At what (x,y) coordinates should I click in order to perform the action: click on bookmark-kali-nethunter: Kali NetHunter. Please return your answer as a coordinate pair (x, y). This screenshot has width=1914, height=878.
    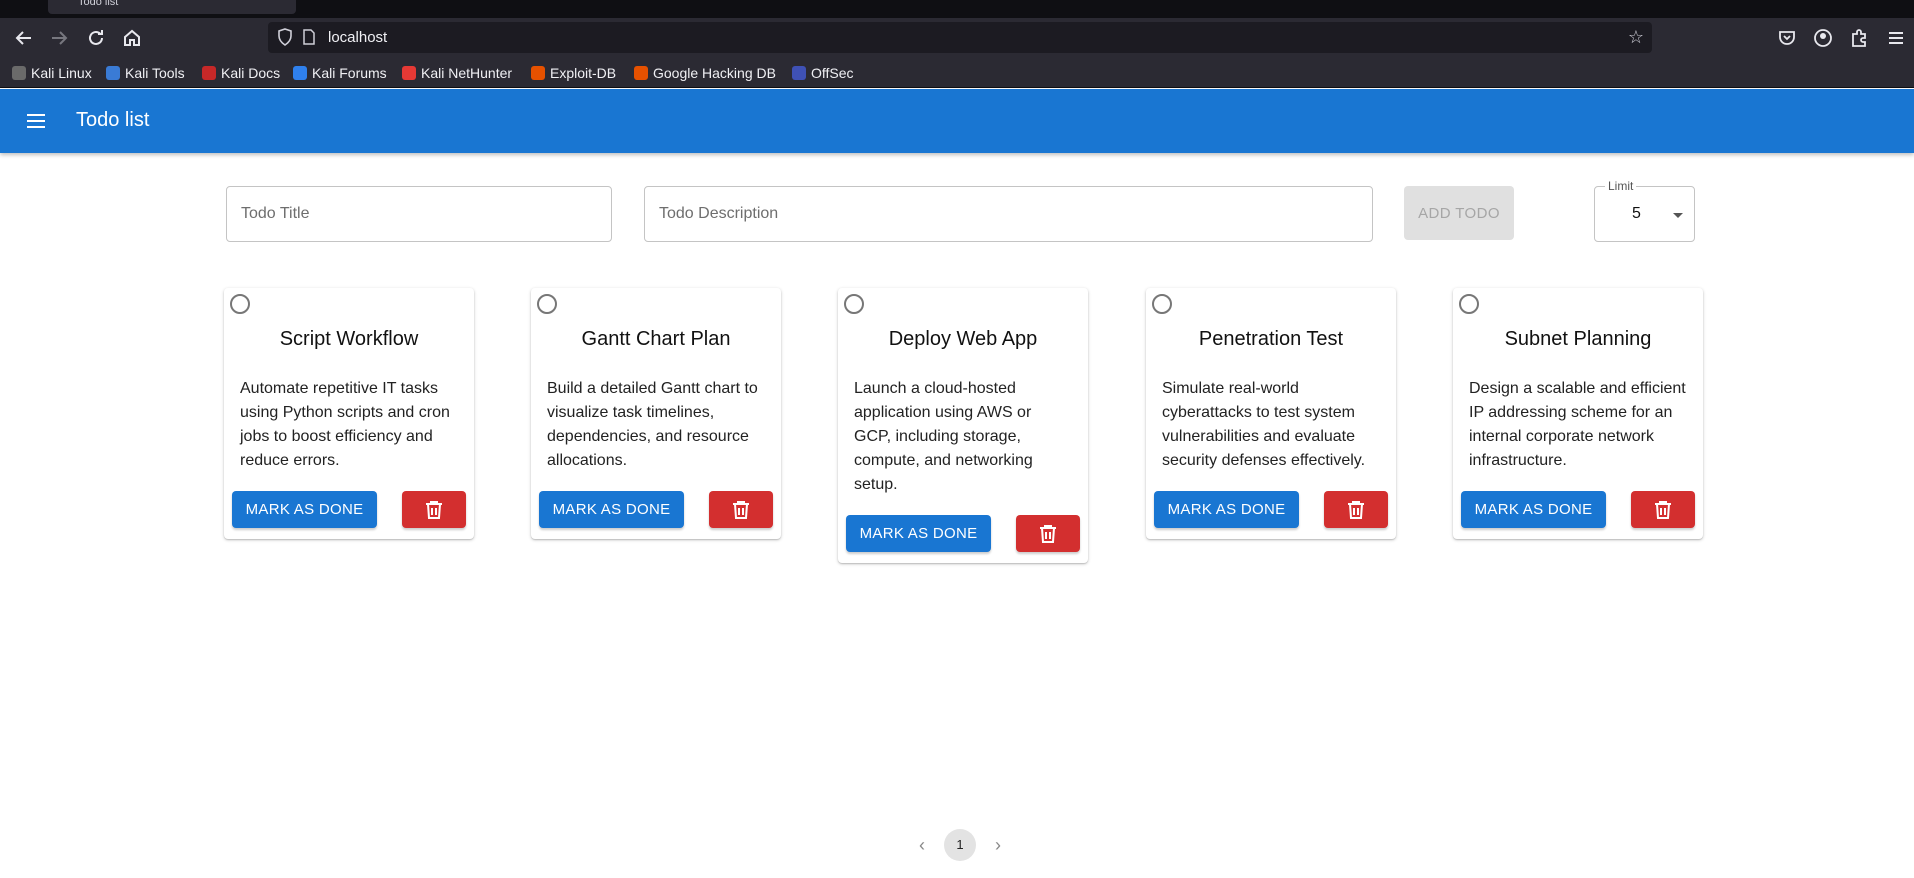
    Looking at the image, I should click on (457, 73).